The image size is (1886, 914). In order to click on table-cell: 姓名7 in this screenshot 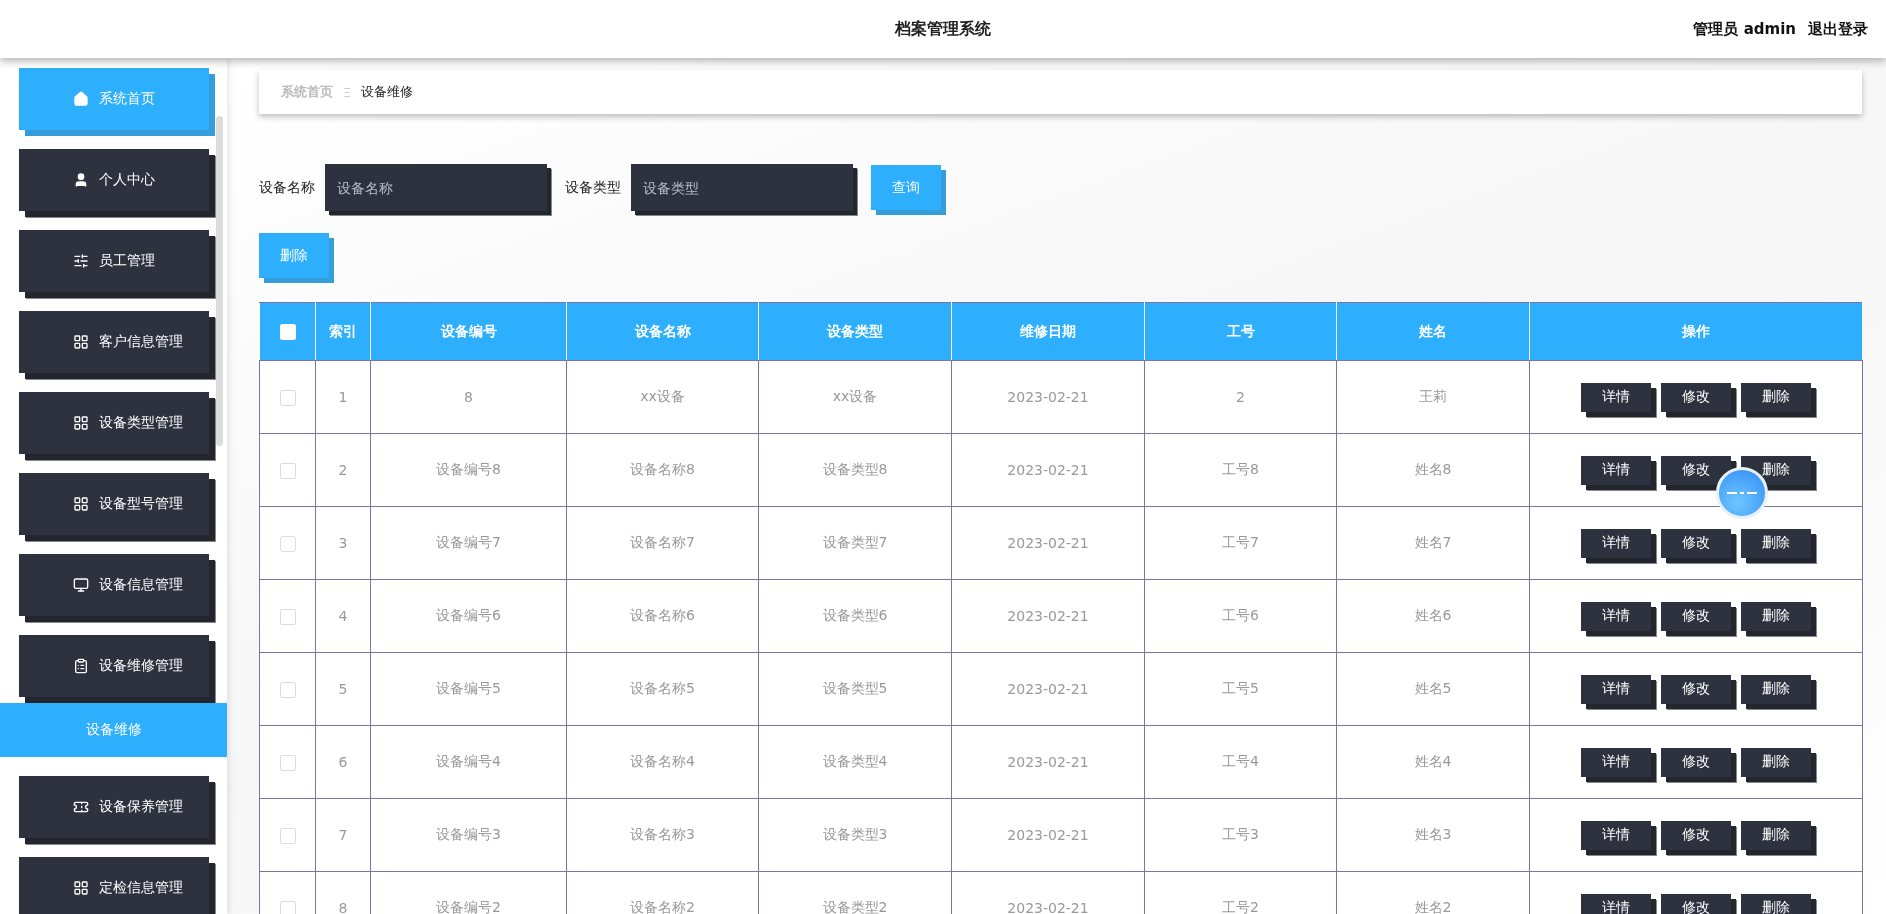, I will do `click(1433, 543)`.